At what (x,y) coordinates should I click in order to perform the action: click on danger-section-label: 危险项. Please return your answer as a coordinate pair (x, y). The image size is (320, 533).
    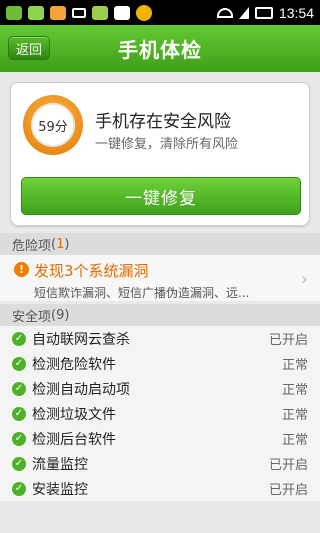
    Looking at the image, I should click on (32, 246).